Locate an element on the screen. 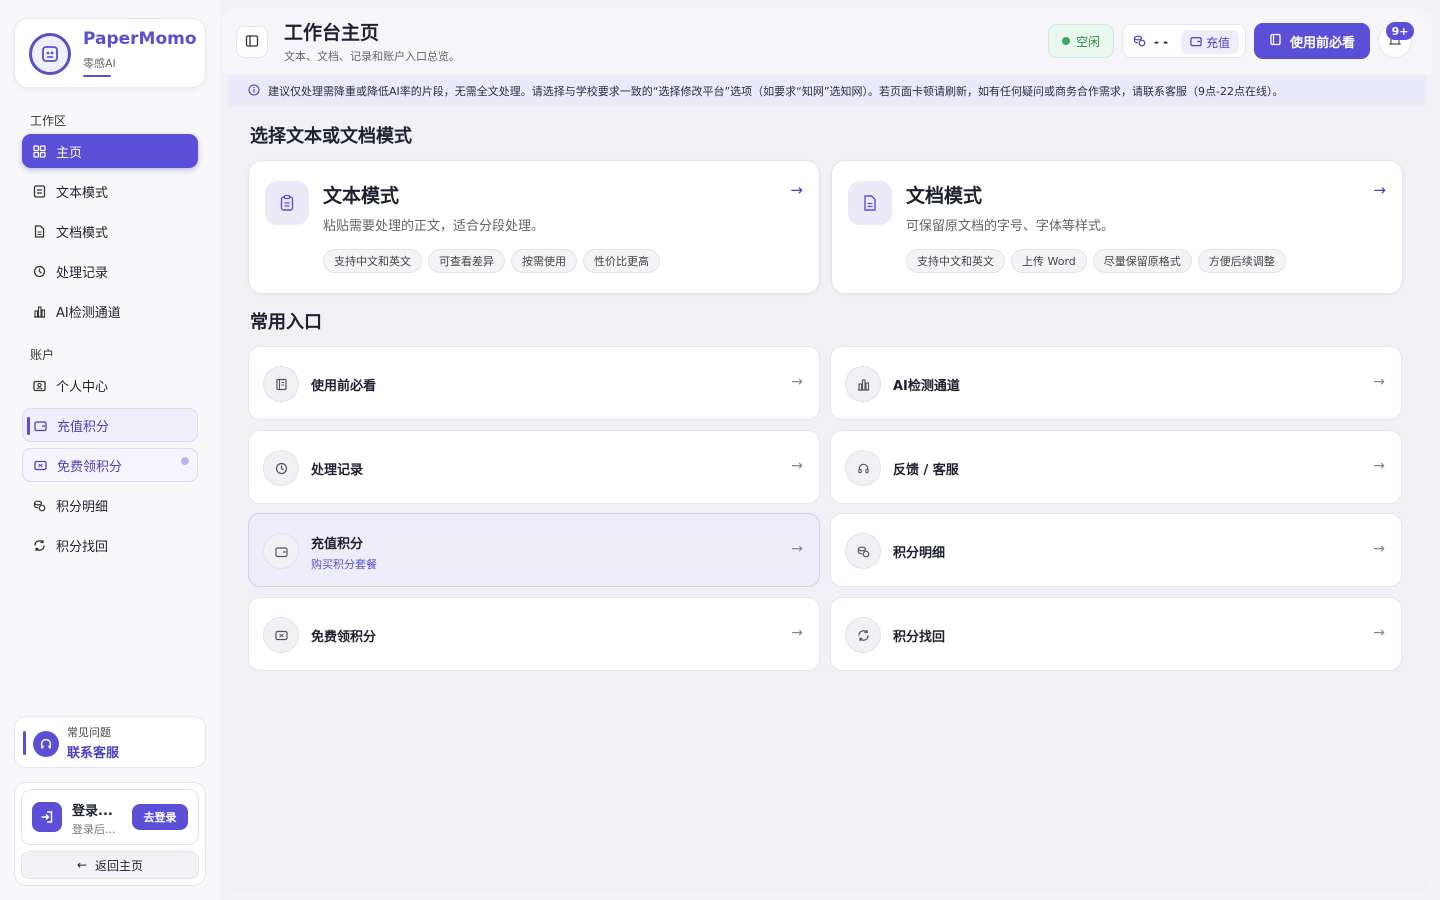 The image size is (1440, 900). entry-label: 免费领积分 is located at coordinates (344, 637).